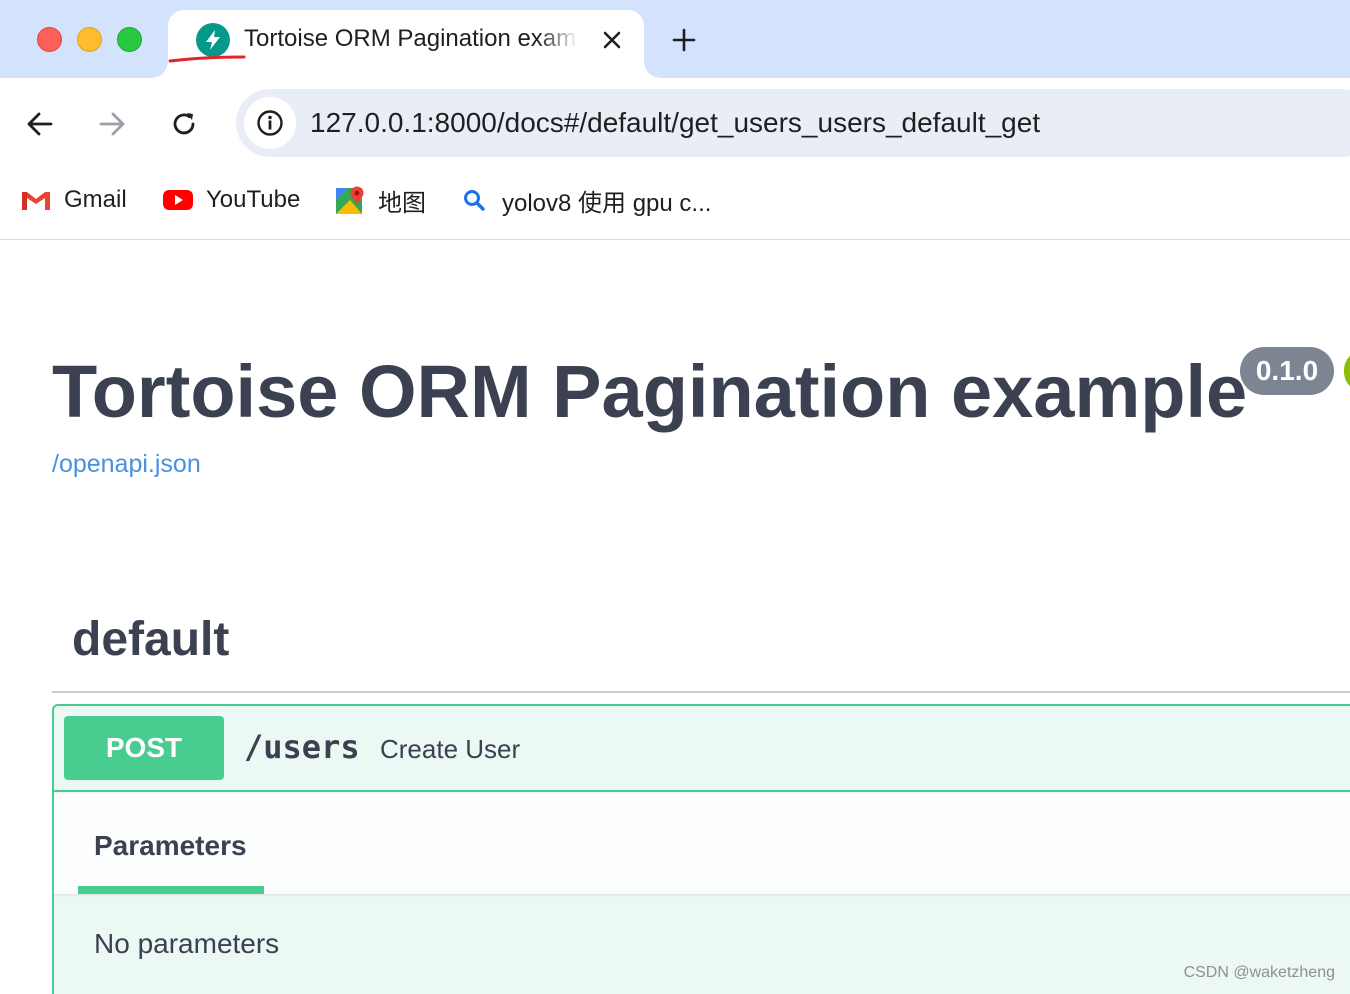 Image resolution: width=1350 pixels, height=994 pixels. Describe the element at coordinates (95, 199) in the screenshot. I see `bookmark-label: Gmail` at that location.